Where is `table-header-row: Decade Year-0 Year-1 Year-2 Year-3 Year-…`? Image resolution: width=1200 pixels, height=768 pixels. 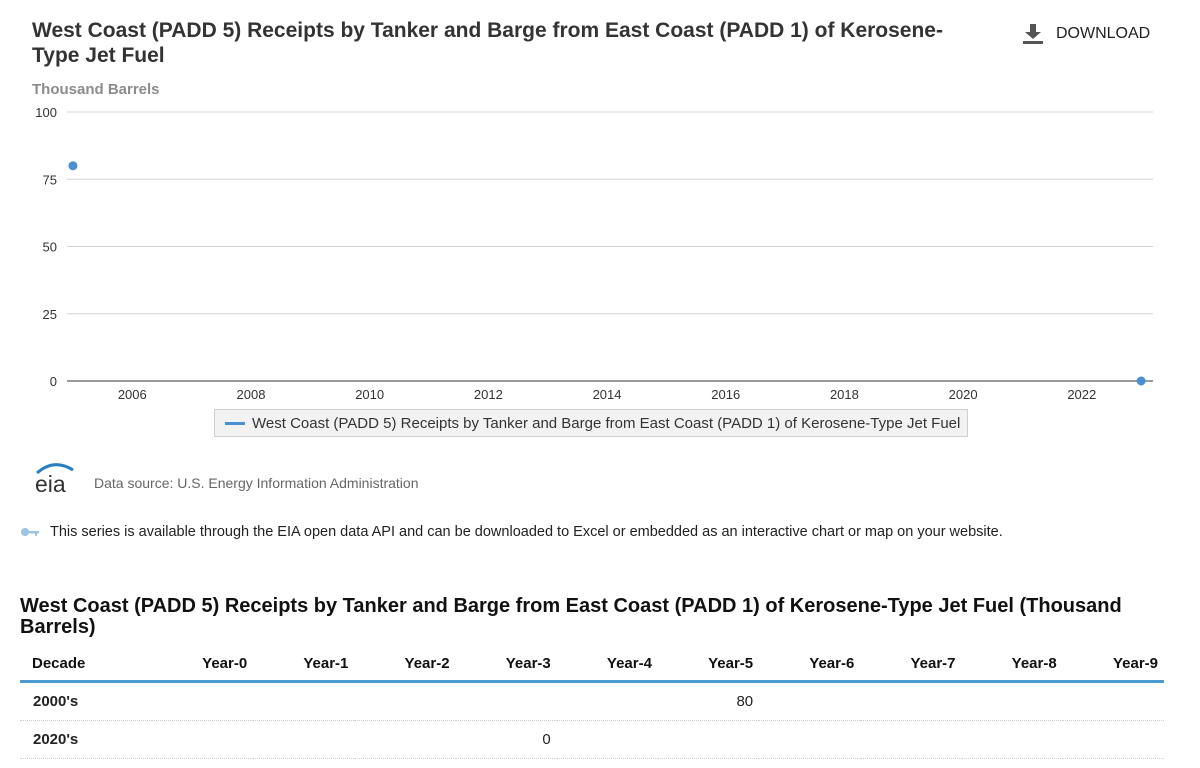 table-header-row: Decade Year-0 Year-1 Year-2 Year-3 Year-… is located at coordinates (592, 664).